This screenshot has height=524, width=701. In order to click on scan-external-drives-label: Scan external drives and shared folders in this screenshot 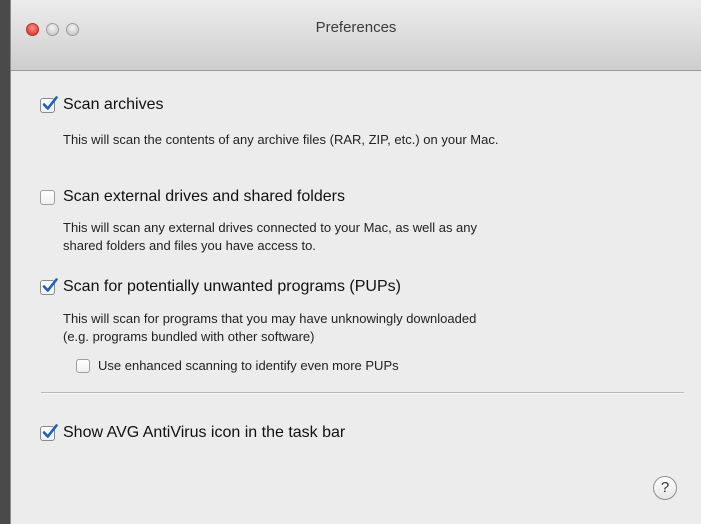, I will do `click(204, 197)`.